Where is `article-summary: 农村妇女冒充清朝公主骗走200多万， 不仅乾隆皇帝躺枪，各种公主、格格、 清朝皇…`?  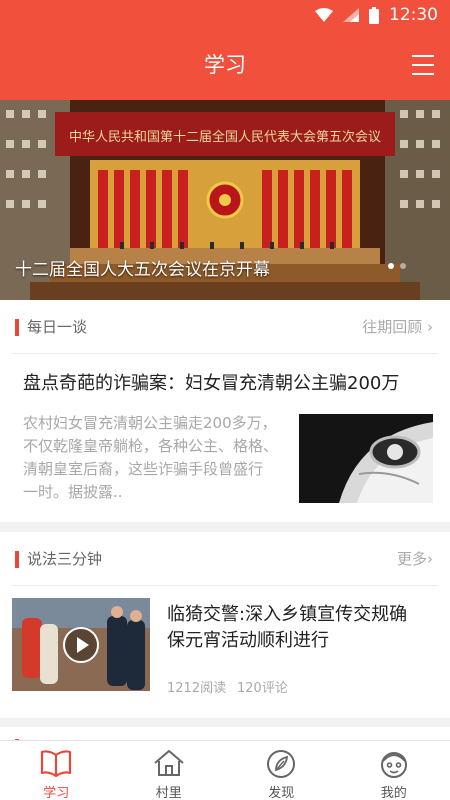
article-summary: 农村妇女冒充清朝公主骗走200多万， 不仅乾隆皇帝躺枪，各种公主、格格、 清朝皇… is located at coordinates (158, 458).